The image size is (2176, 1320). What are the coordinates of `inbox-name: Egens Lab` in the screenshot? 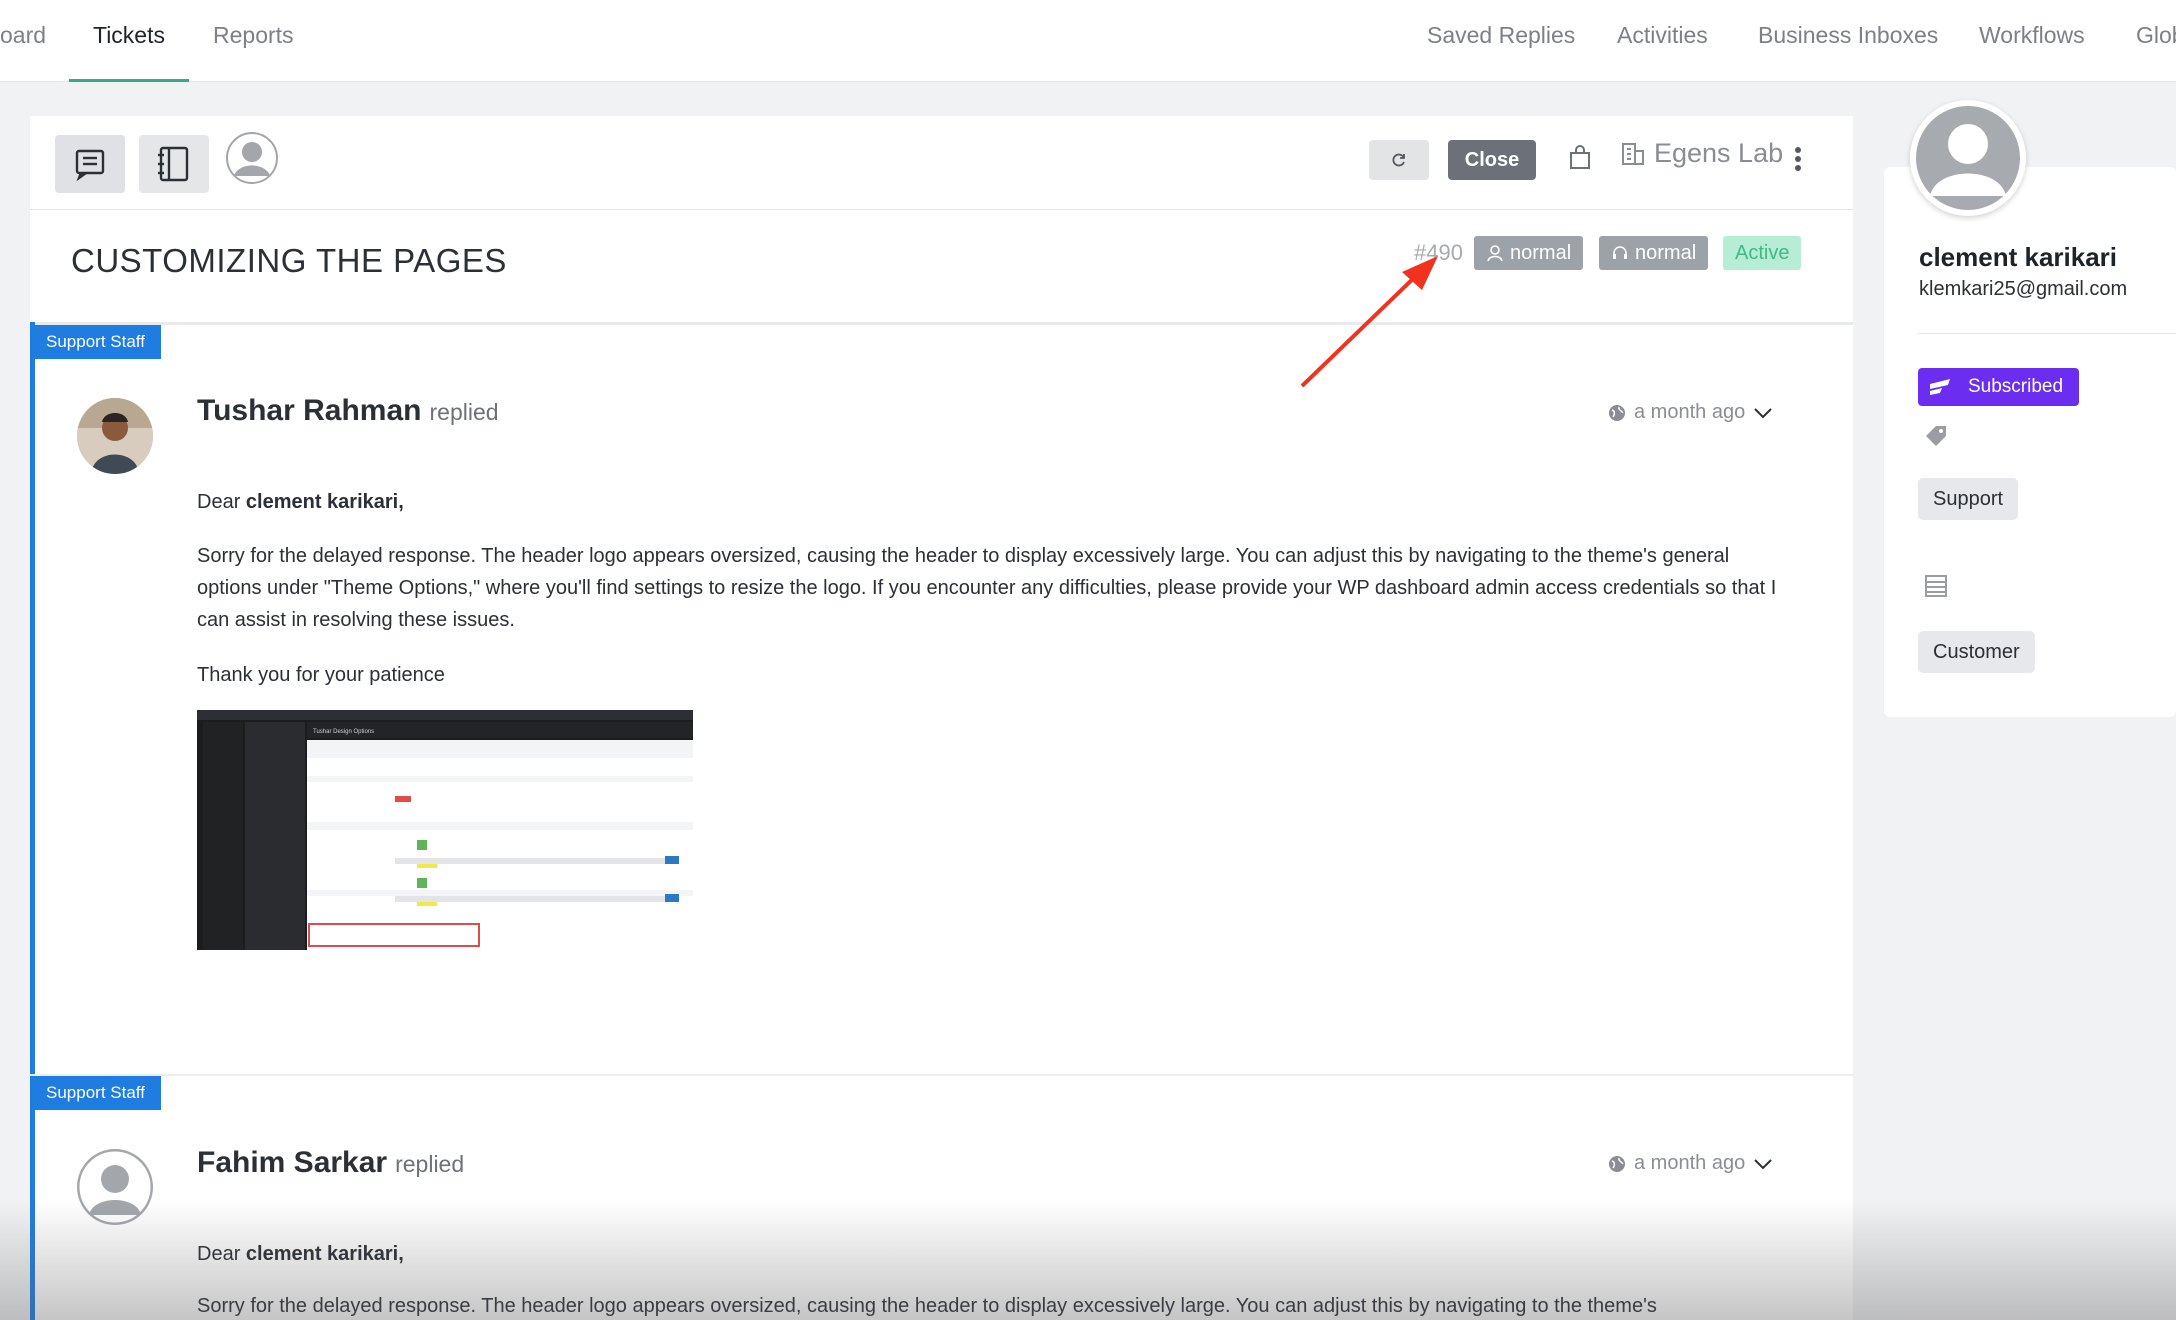 It's located at (1719, 153).